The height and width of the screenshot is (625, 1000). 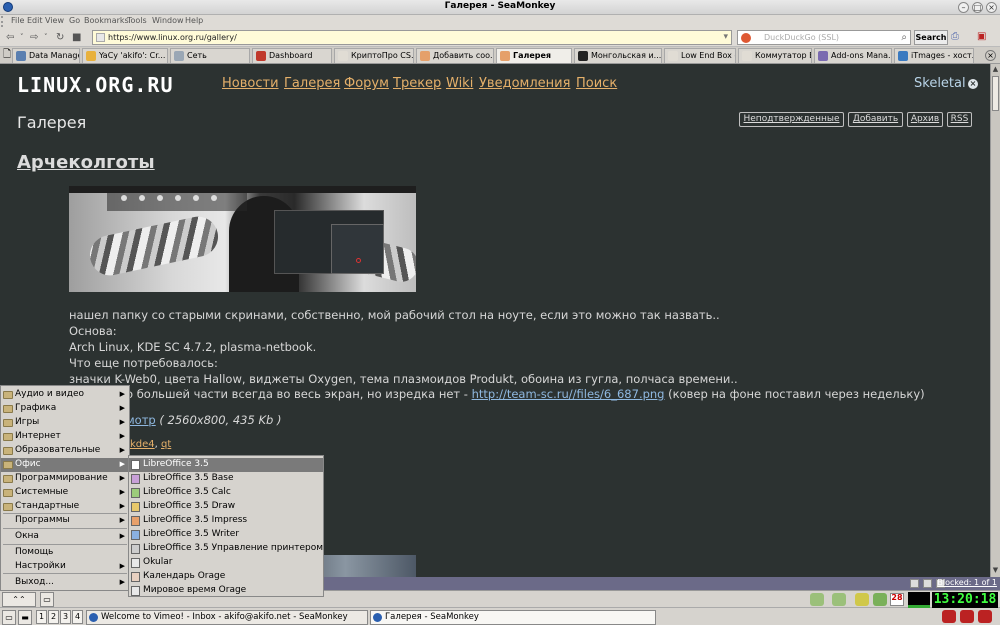 I want to click on tag-qt: qt, so click(x=166, y=444).